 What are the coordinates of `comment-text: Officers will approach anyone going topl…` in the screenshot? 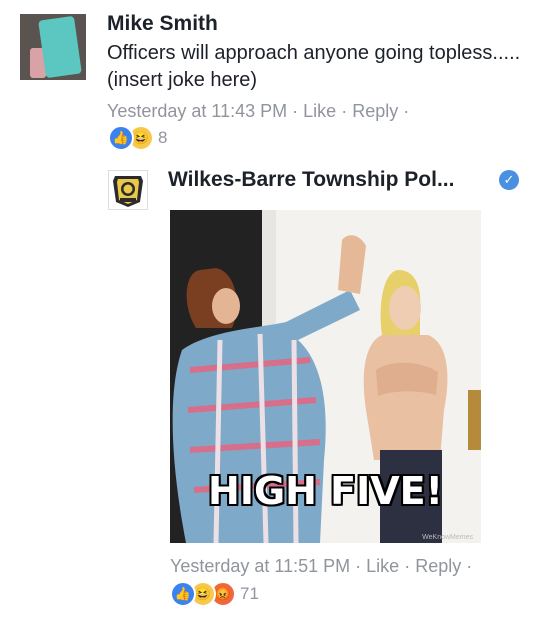 It's located at (314, 66).